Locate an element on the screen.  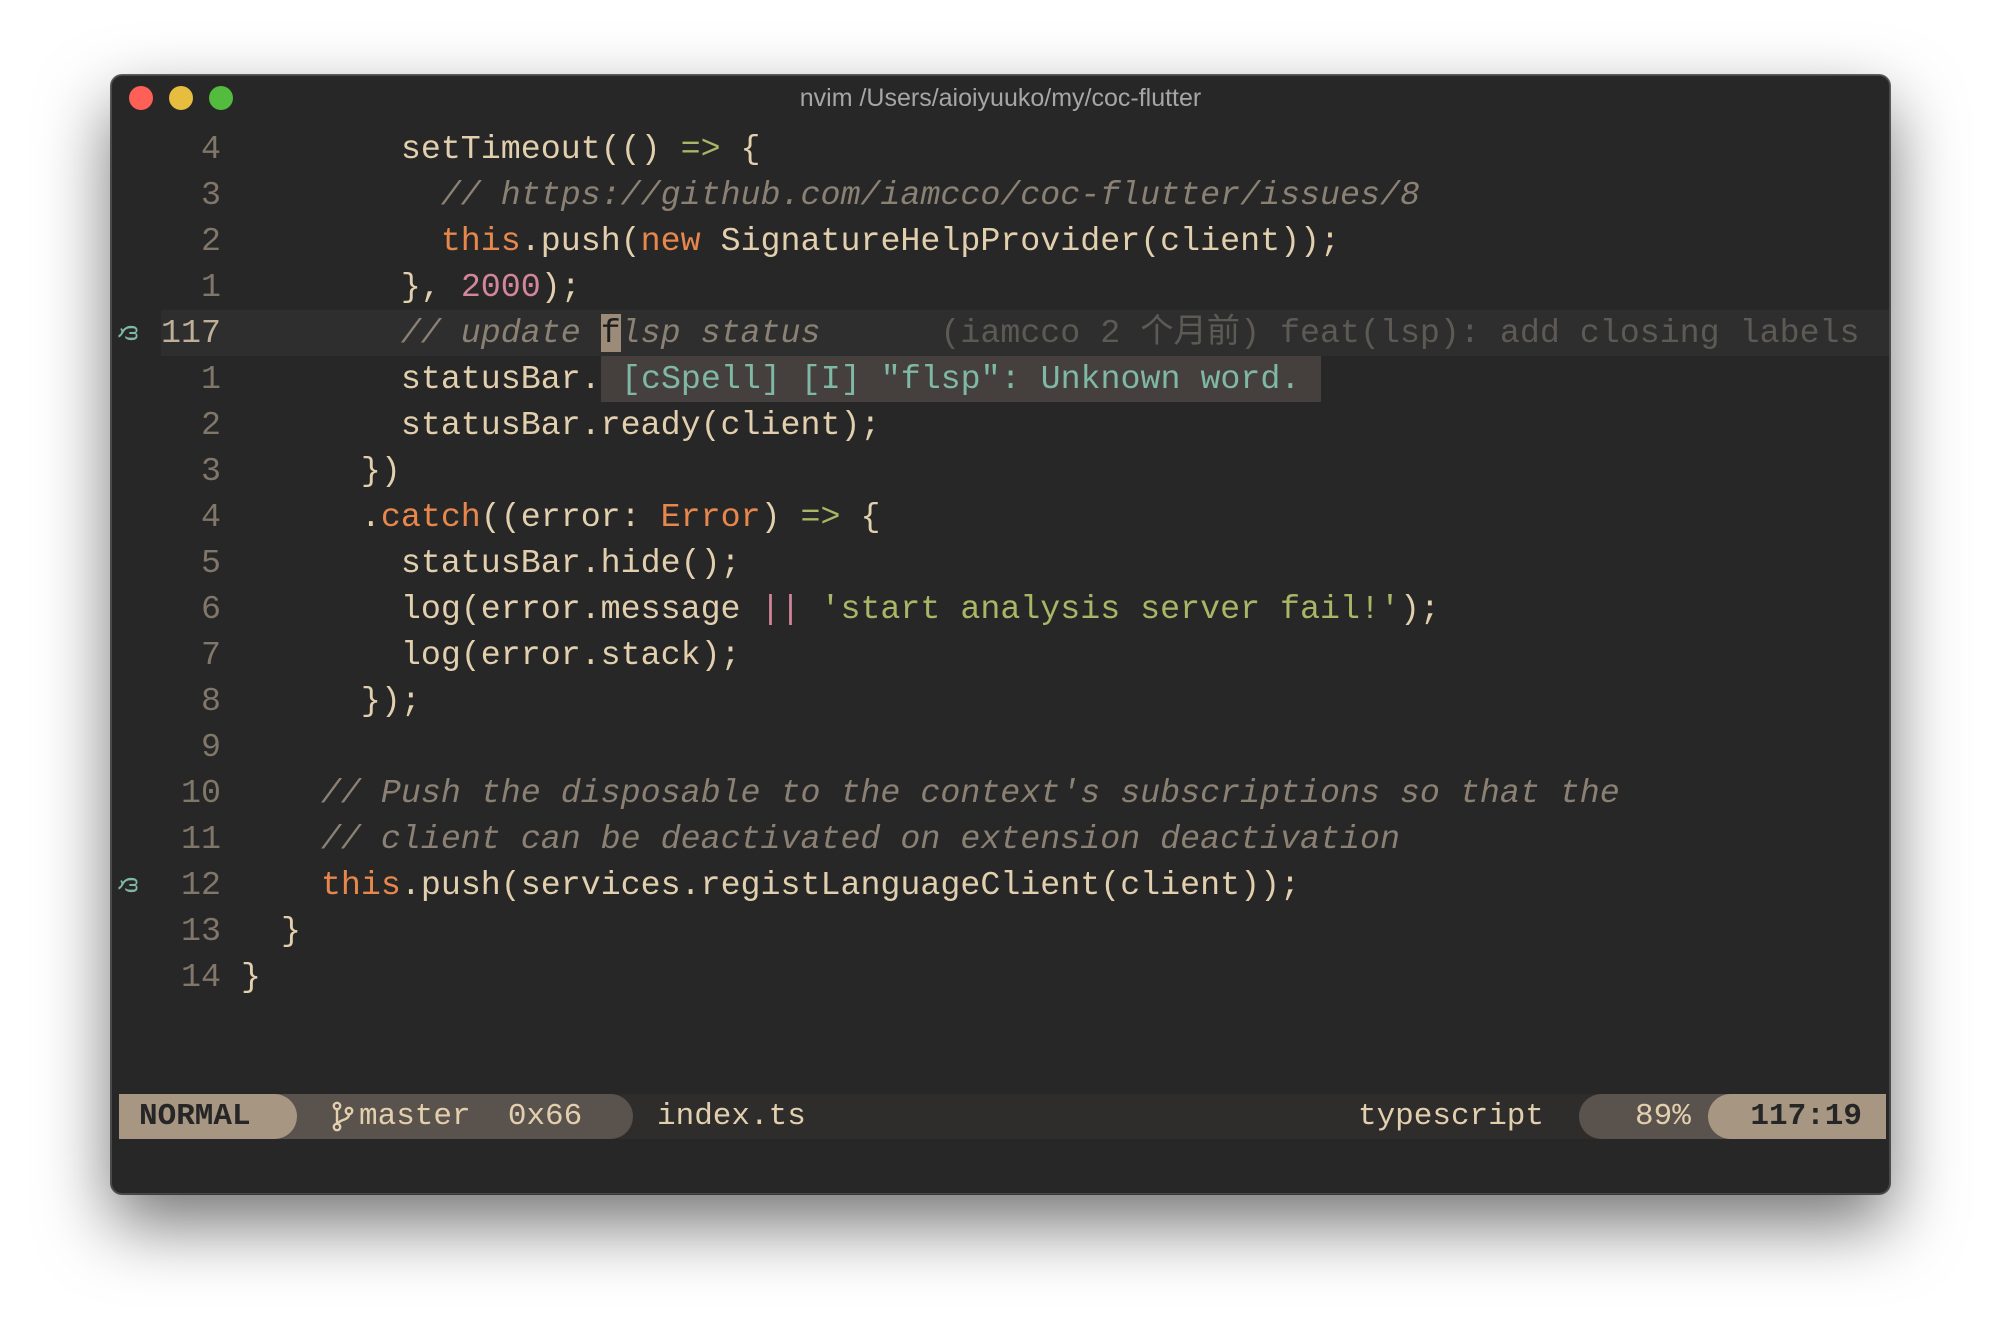
code-token: 'start analysis server fail!' is located at coordinates (1110, 609).